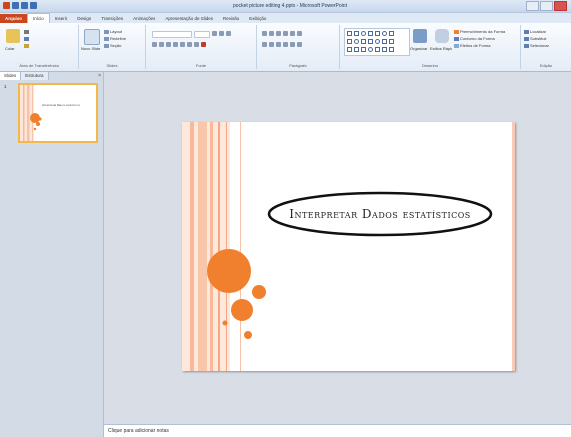  What do you see at coordinates (191, 34) in the screenshot?
I see `font-name-box` at bounding box center [191, 34].